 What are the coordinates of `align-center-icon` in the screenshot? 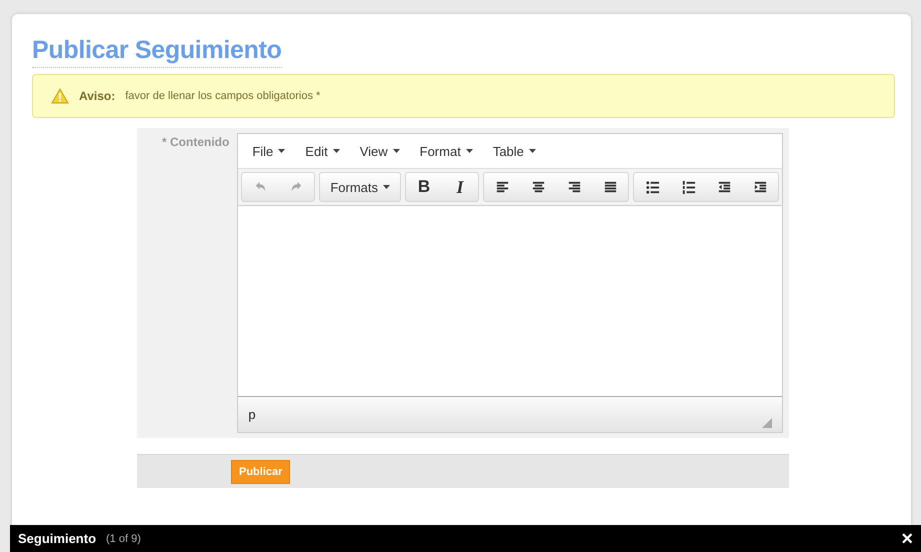 It's located at (538, 187).